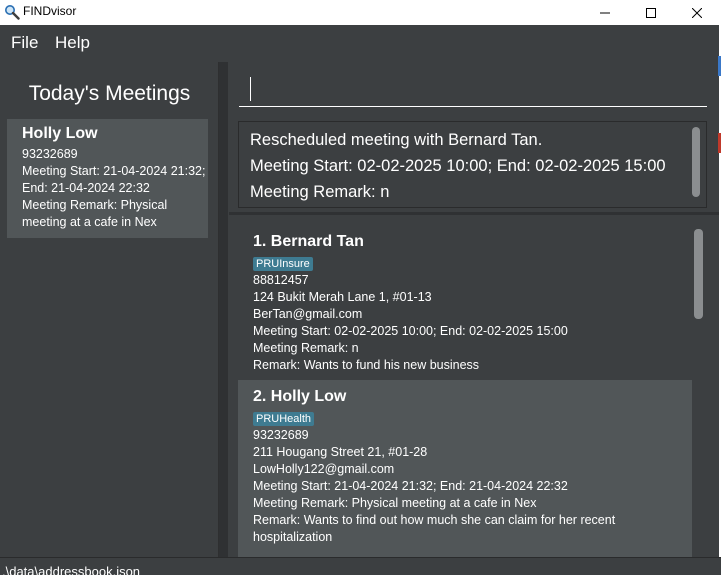  I want to click on menu-bar: File Help, so click(360, 43).